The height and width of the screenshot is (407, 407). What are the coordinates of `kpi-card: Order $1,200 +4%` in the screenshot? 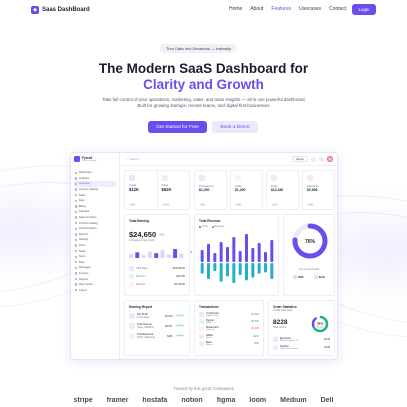 It's located at (246, 190).